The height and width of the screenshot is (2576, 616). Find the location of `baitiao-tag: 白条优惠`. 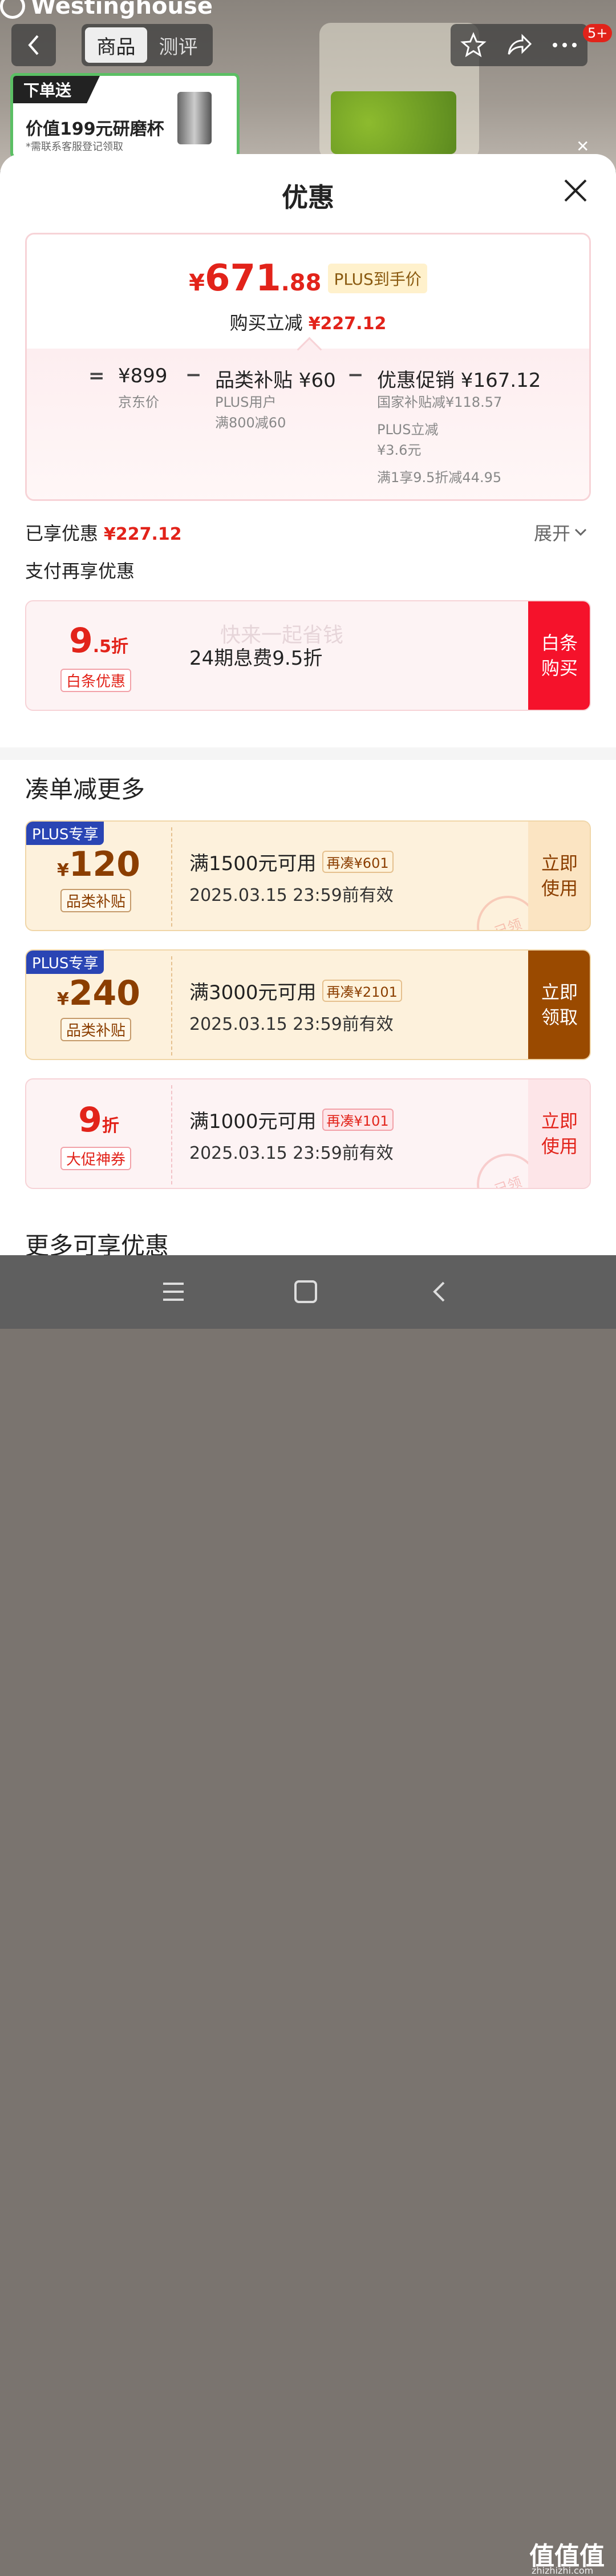

baitiao-tag: 白条优惠 is located at coordinates (96, 680).